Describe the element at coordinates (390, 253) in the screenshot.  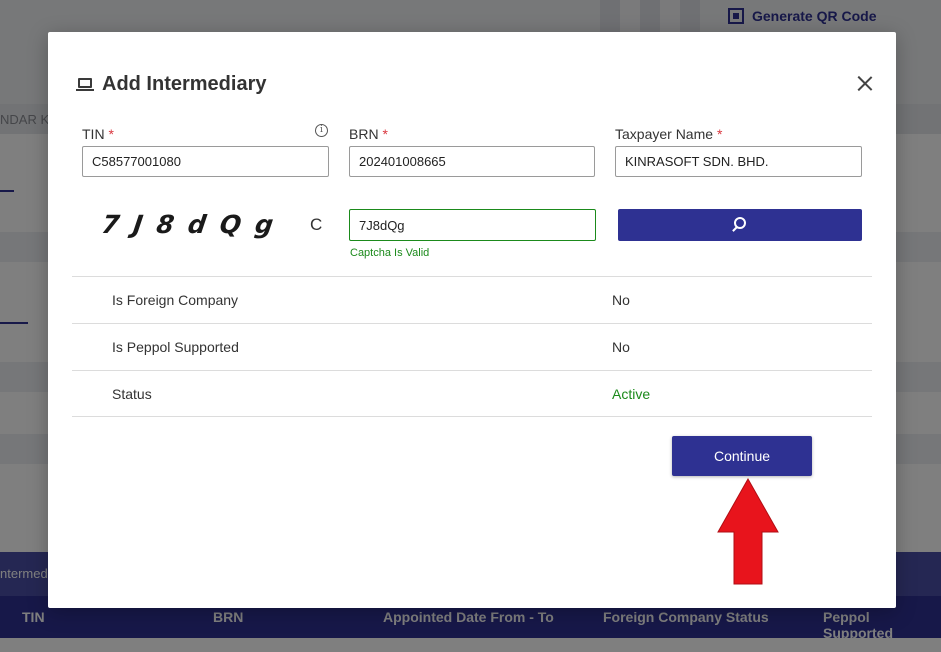
I see `captcha-status: Captcha Is Valid` at that location.